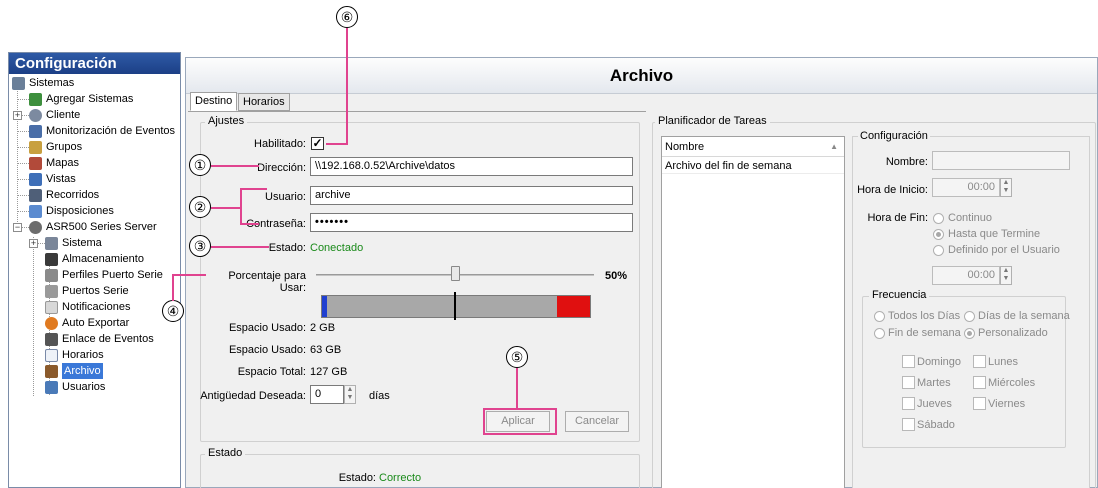 The width and height of the screenshot is (1098, 488). Describe the element at coordinates (73, 243) in the screenshot. I see `tree-item-sistema: Sistema` at that location.